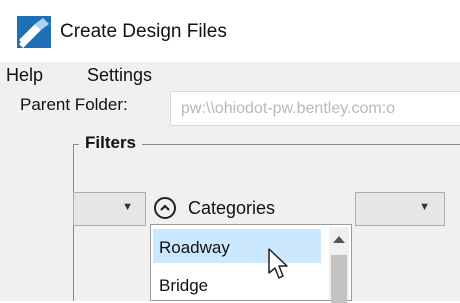 The width and height of the screenshot is (460, 303). Describe the element at coordinates (278, 263) in the screenshot. I see `mouse-pointer-icon` at that location.